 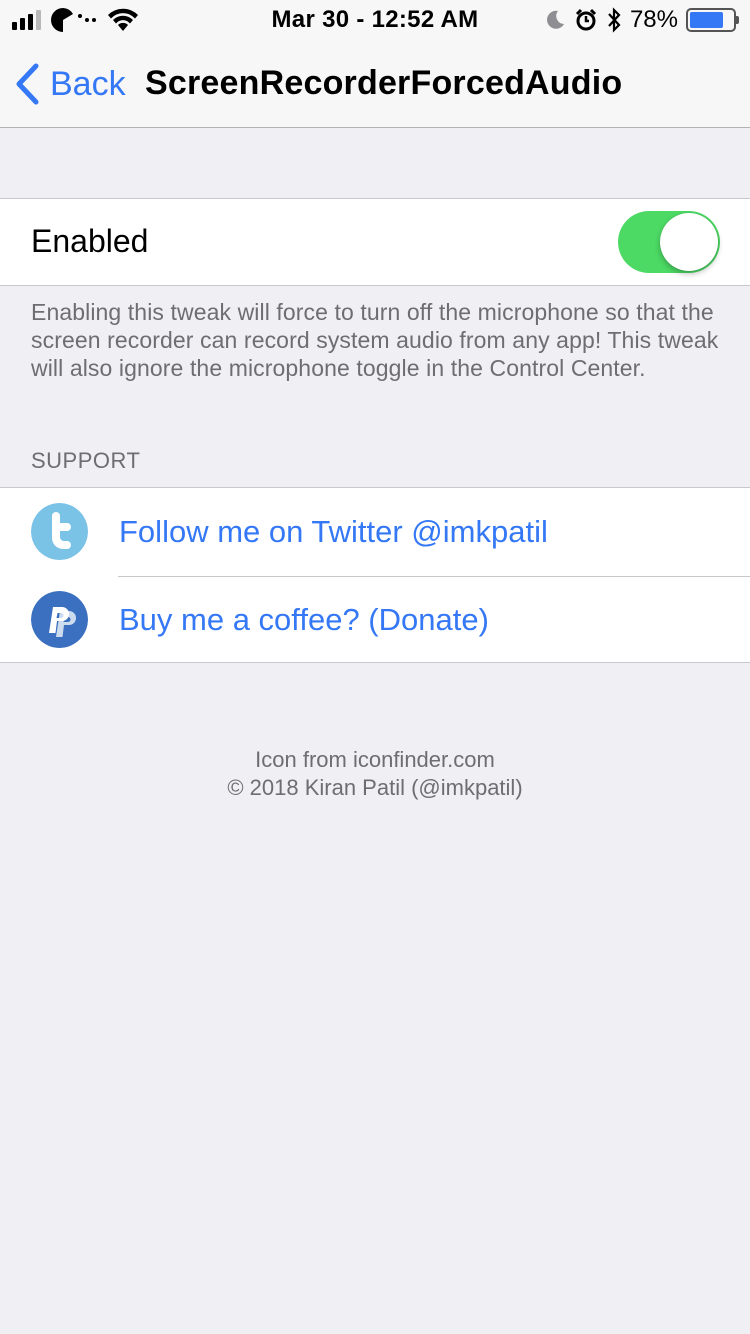 I want to click on status-right: 78%, so click(x=641, y=20).